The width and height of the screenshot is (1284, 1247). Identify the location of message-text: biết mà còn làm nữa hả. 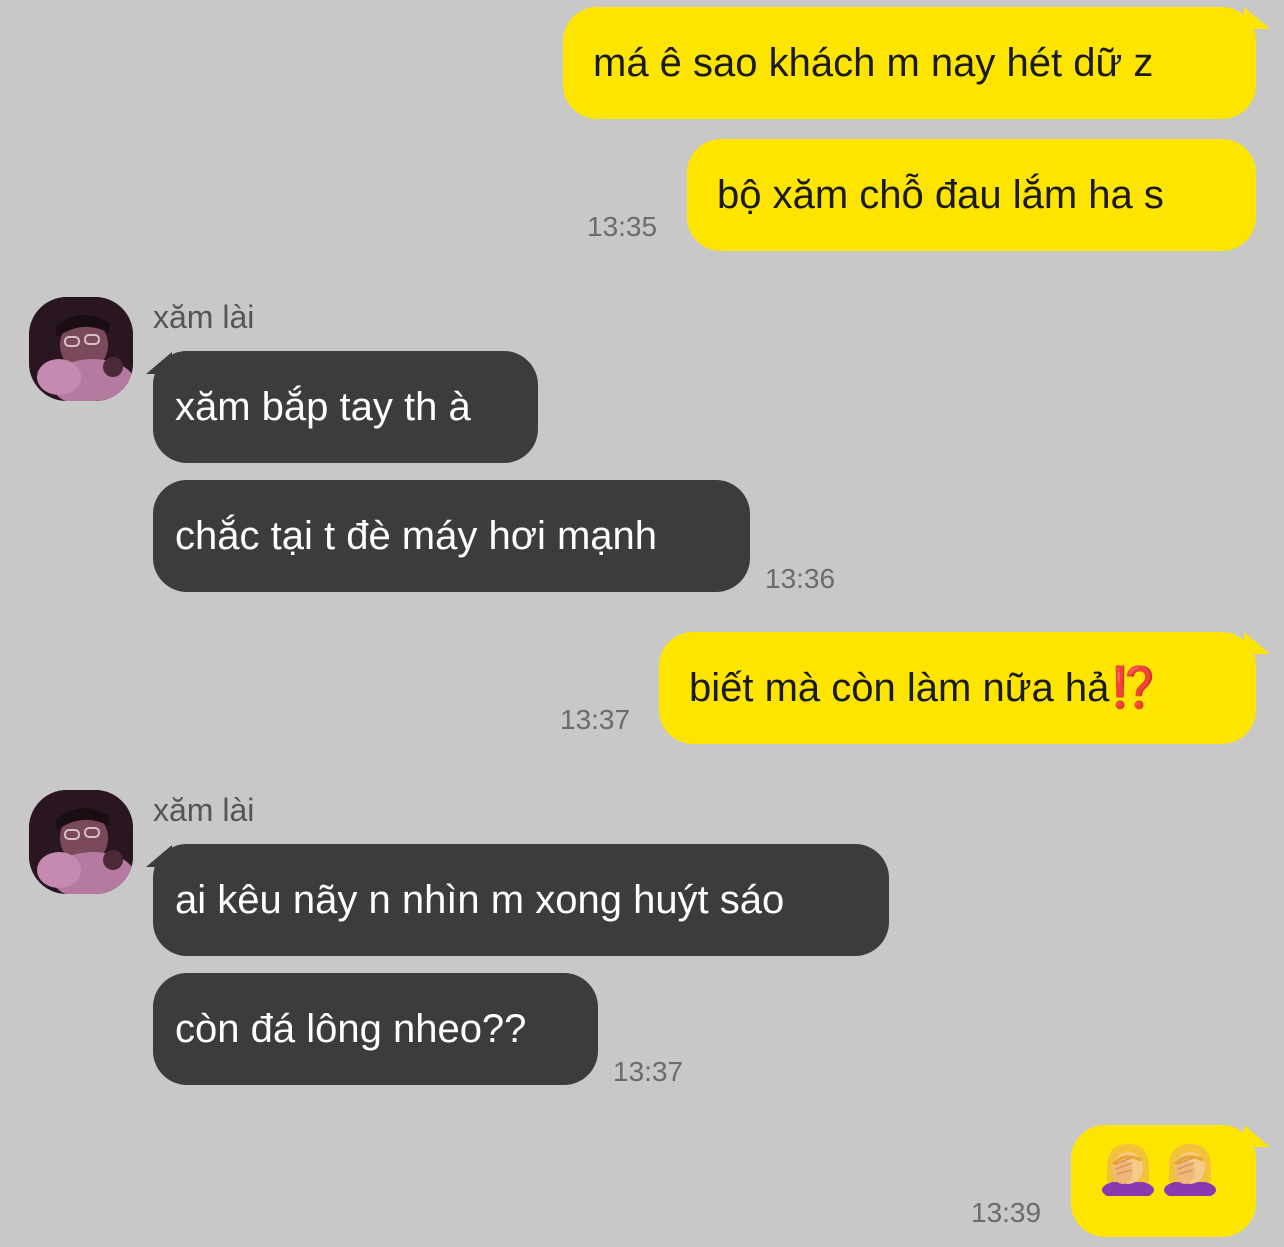
(899, 688).